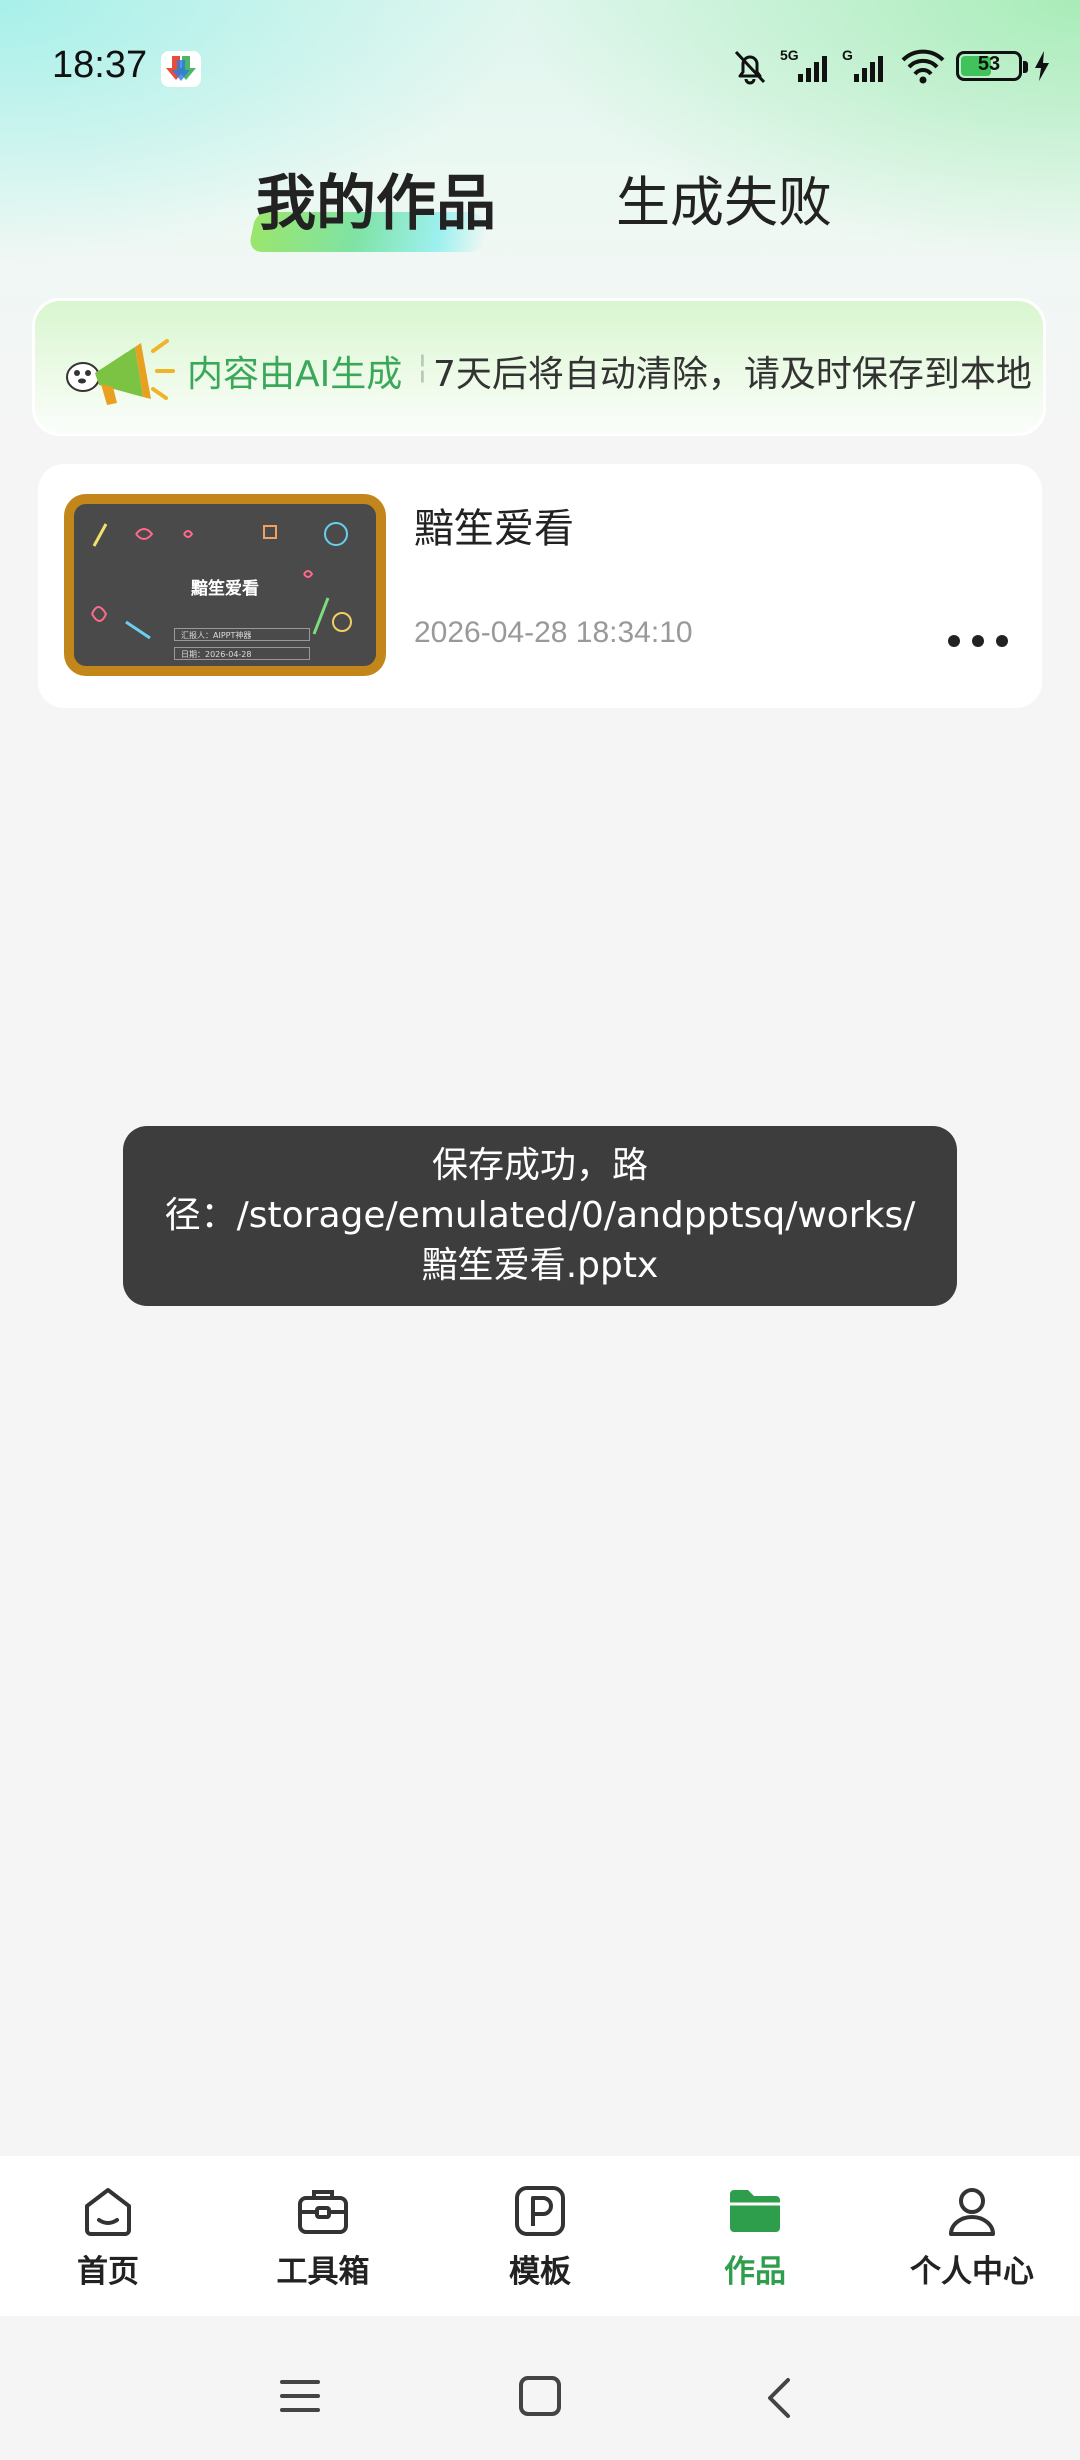 Image resolution: width=1080 pixels, height=2460 pixels. Describe the element at coordinates (1042, 66) in the screenshot. I see `charging-icon` at that location.